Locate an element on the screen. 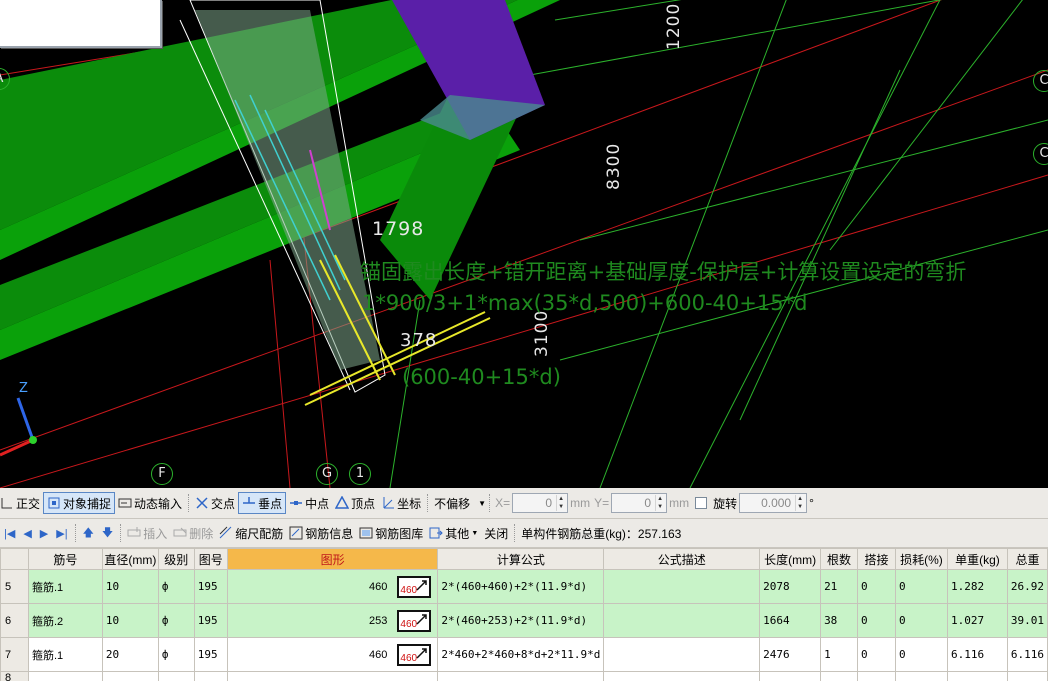 The image size is (1048, 681). y-spinner: ▲ ▼ is located at coordinates (659, 503).